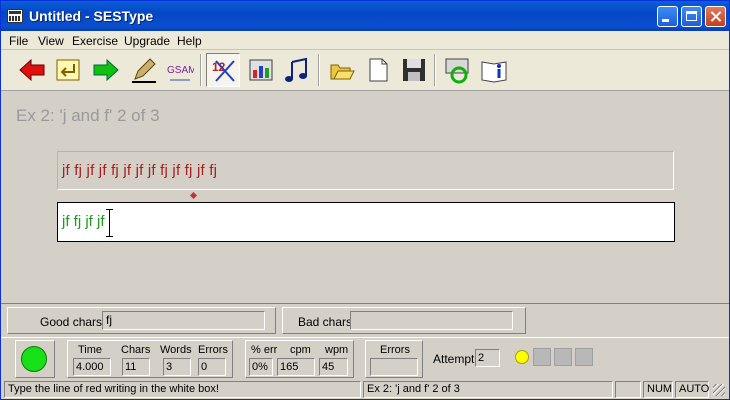  I want to click on status-light-group, so click(35, 359).